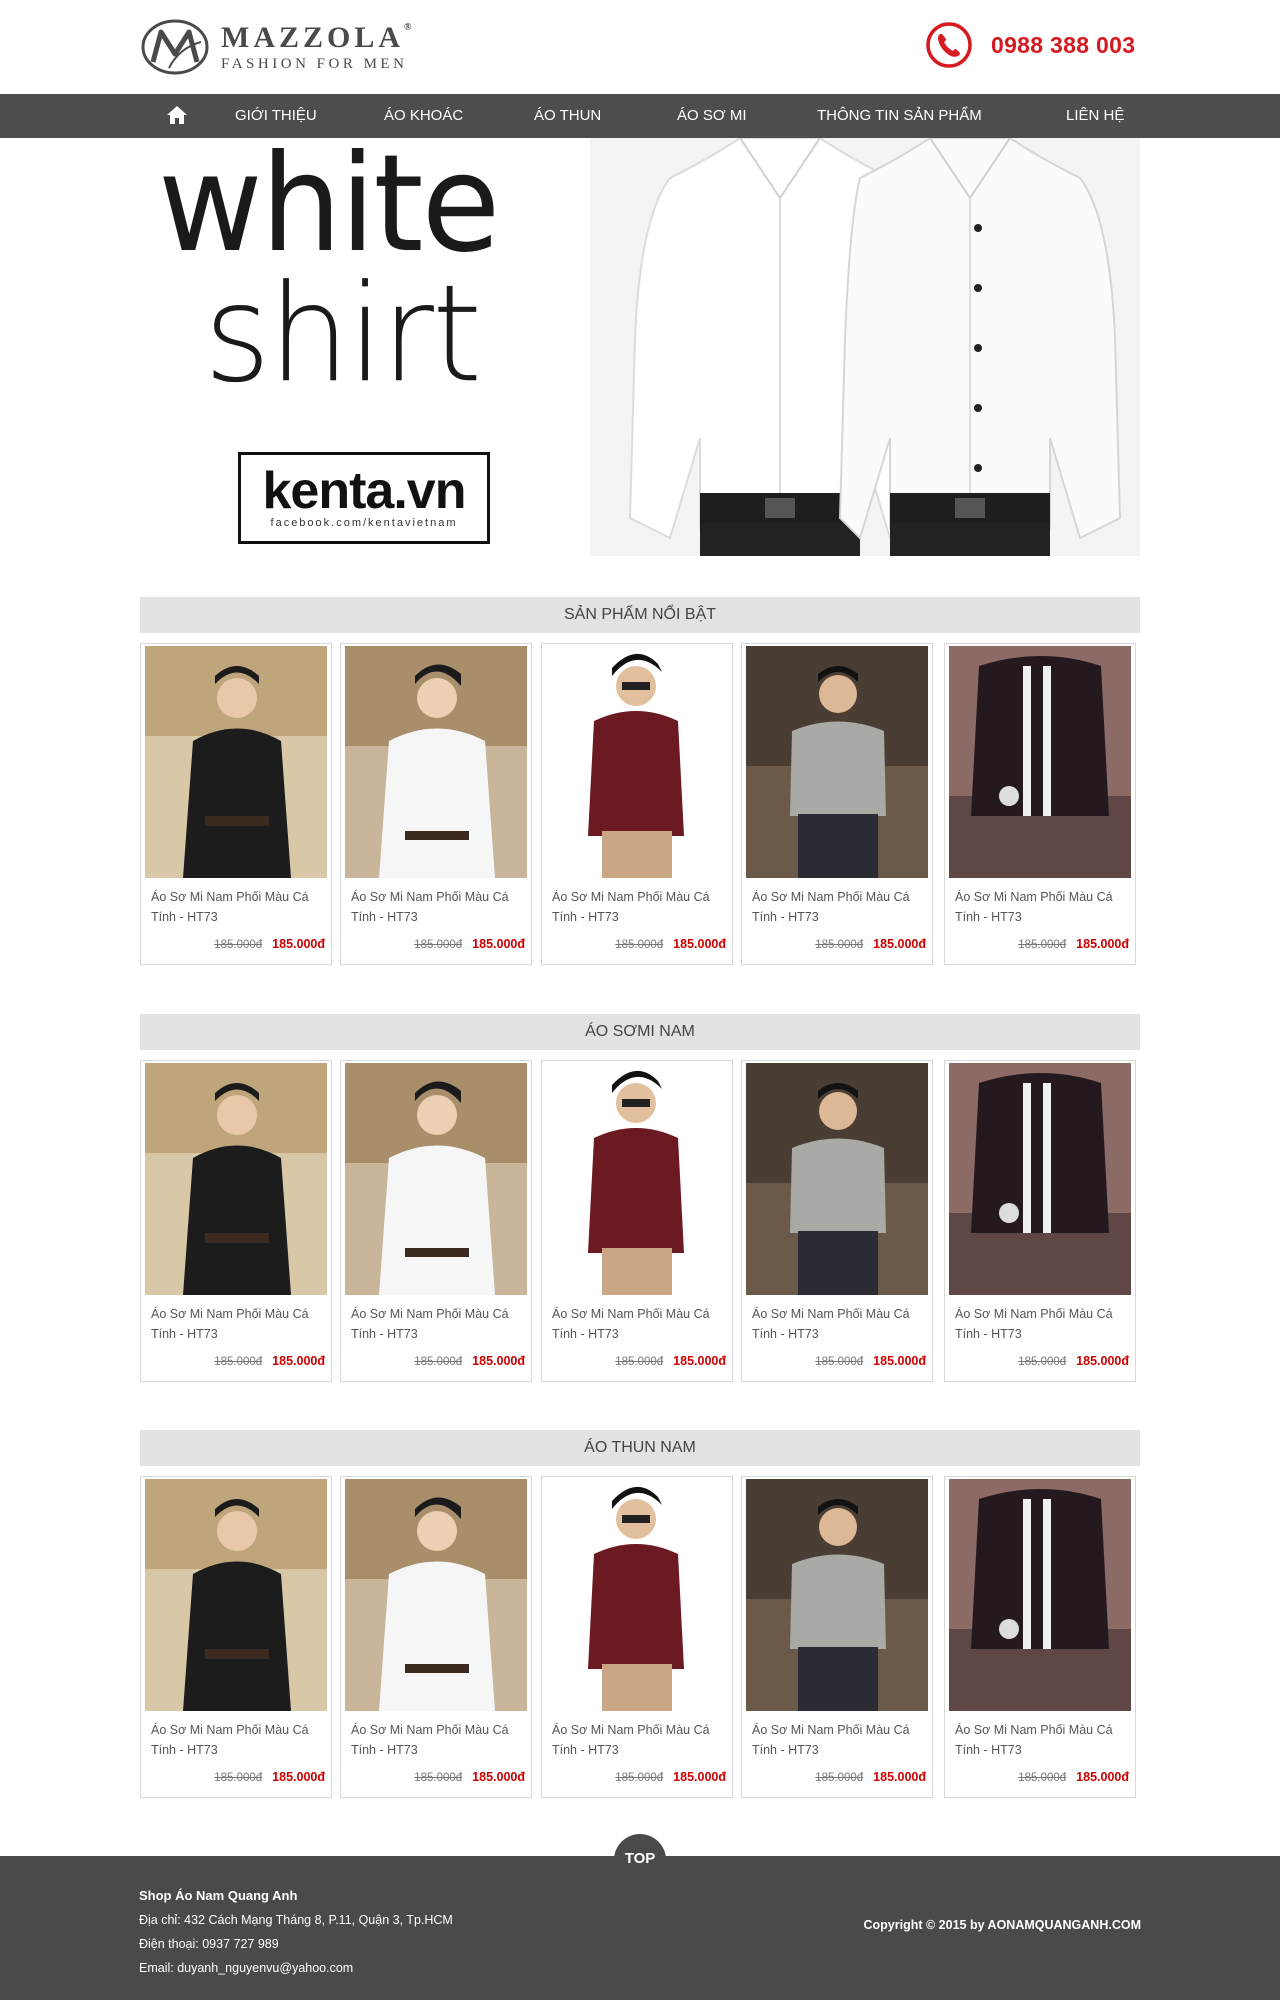 Image resolution: width=1280 pixels, height=2000 pixels. What do you see at coordinates (218, 1895) in the screenshot?
I see `footer-shop-name: Shop Áo Nam Quang Anh` at bounding box center [218, 1895].